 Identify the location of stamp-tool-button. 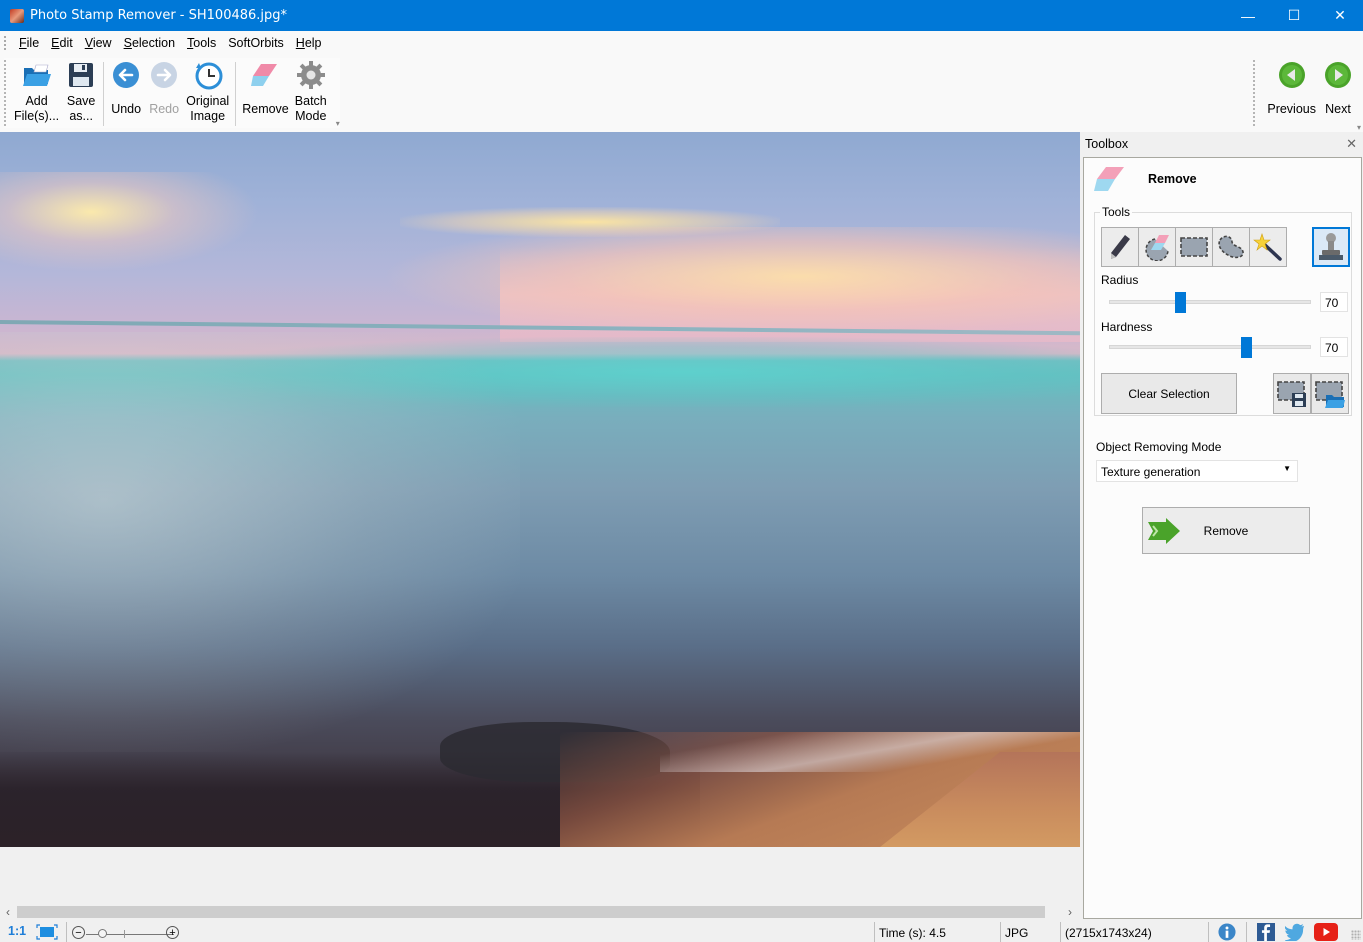
(1331, 247).